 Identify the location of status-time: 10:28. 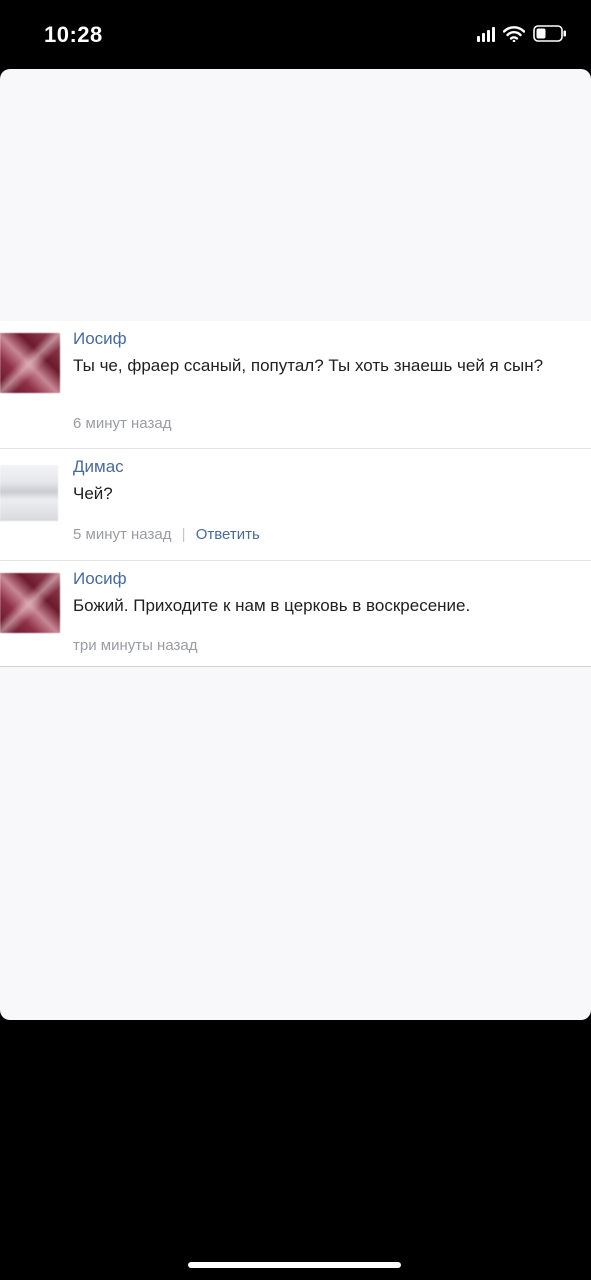
(73, 34).